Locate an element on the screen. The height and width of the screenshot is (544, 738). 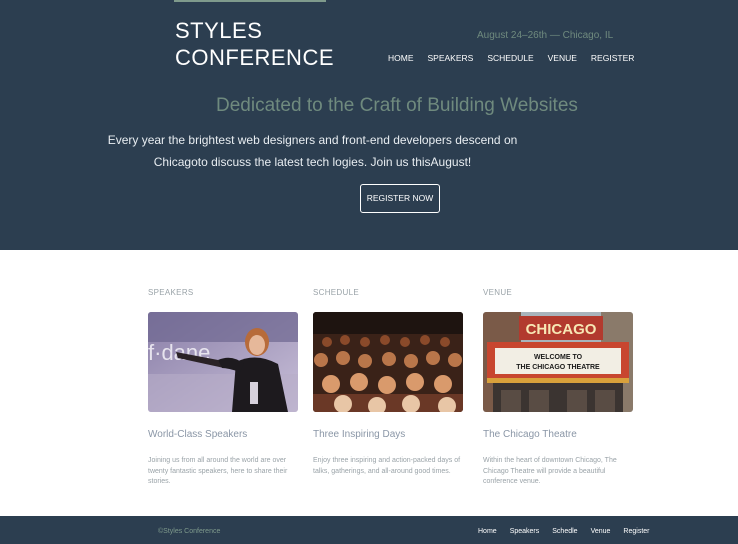
chicago-theatre-image: CHICAGO WELCOME TO THE CHICAGO THEATRE is located at coordinates (558, 362).